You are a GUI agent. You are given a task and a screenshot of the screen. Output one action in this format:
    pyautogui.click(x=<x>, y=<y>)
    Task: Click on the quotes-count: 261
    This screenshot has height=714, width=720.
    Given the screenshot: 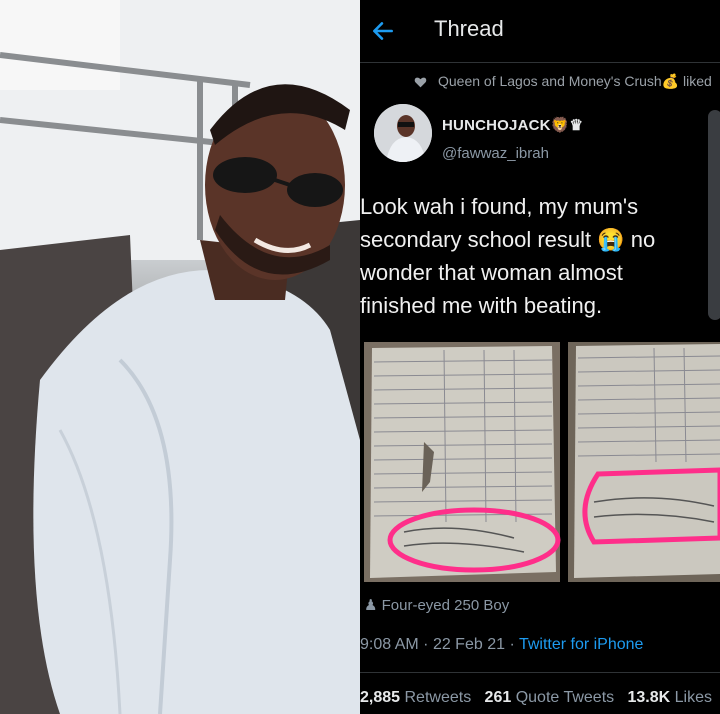 What is the action you would take?
    pyautogui.click(x=498, y=697)
    